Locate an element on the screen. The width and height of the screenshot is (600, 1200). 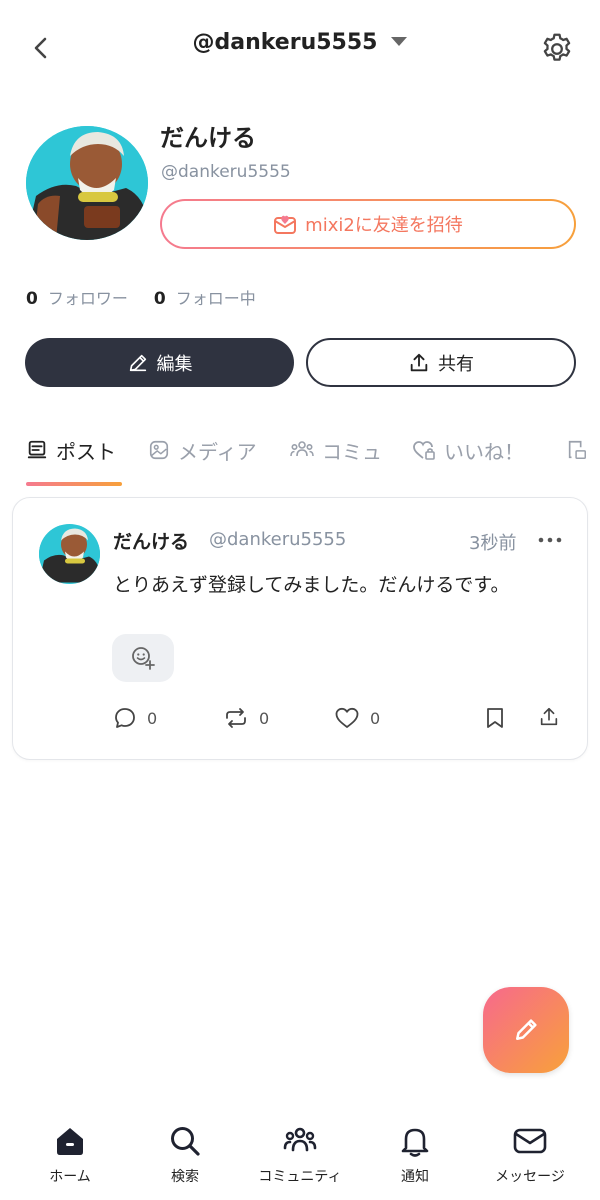
home-icon is located at coordinates (70, 1141).